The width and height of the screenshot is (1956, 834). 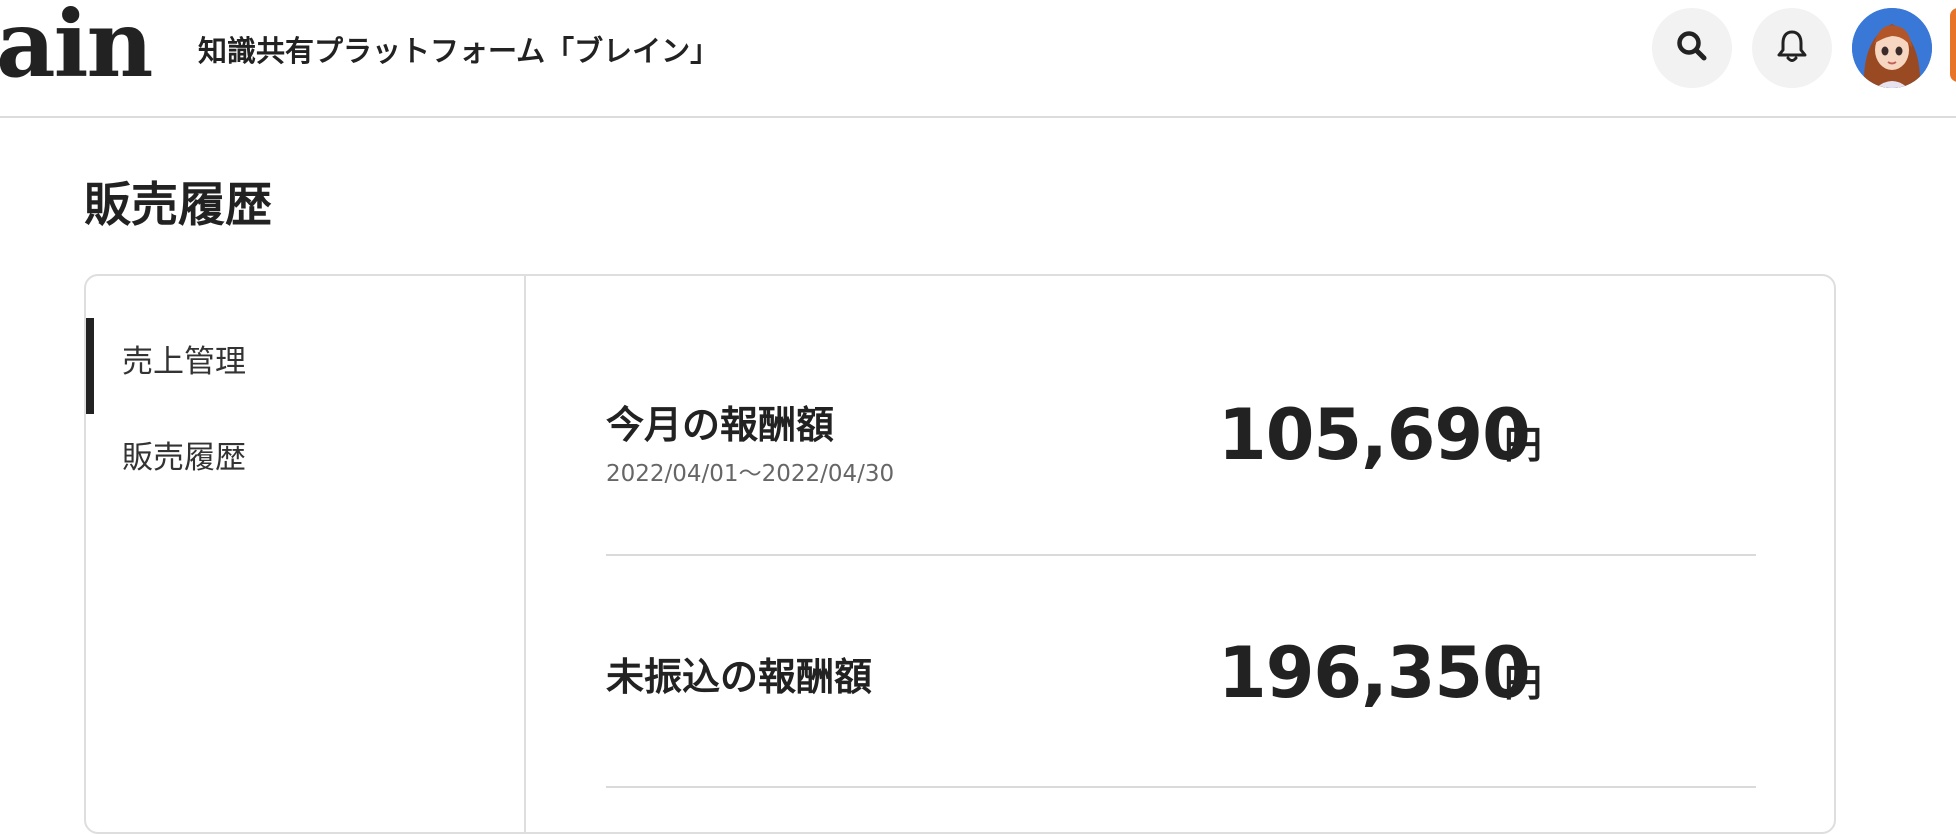 What do you see at coordinates (459, 51) in the screenshot?
I see `site-title: 知識共有プラットフォーム「ブレイン」` at bounding box center [459, 51].